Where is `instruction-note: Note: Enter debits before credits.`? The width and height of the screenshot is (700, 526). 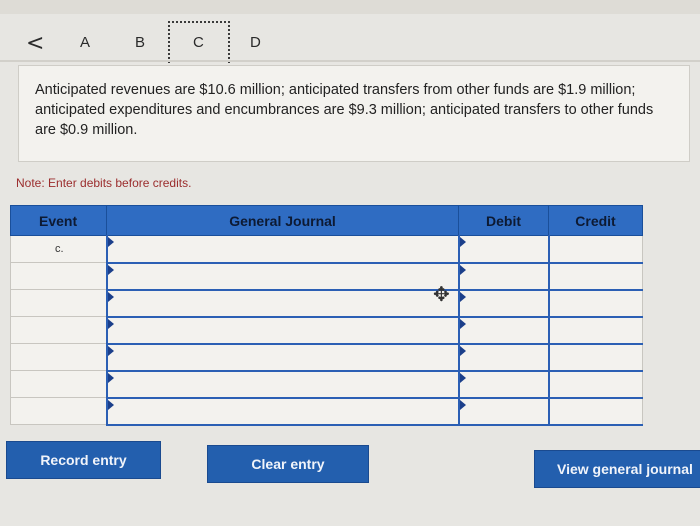 instruction-note: Note: Enter debits before credits. is located at coordinates (104, 183).